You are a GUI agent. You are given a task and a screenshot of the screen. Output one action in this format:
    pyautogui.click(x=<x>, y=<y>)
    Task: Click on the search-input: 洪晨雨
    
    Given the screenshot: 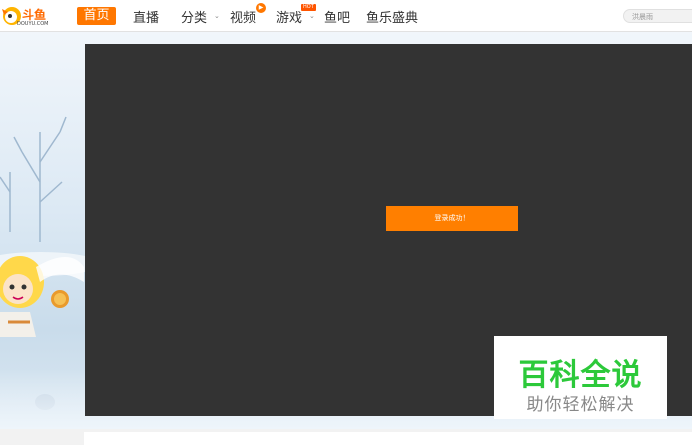 What is the action you would take?
    pyautogui.click(x=657, y=16)
    